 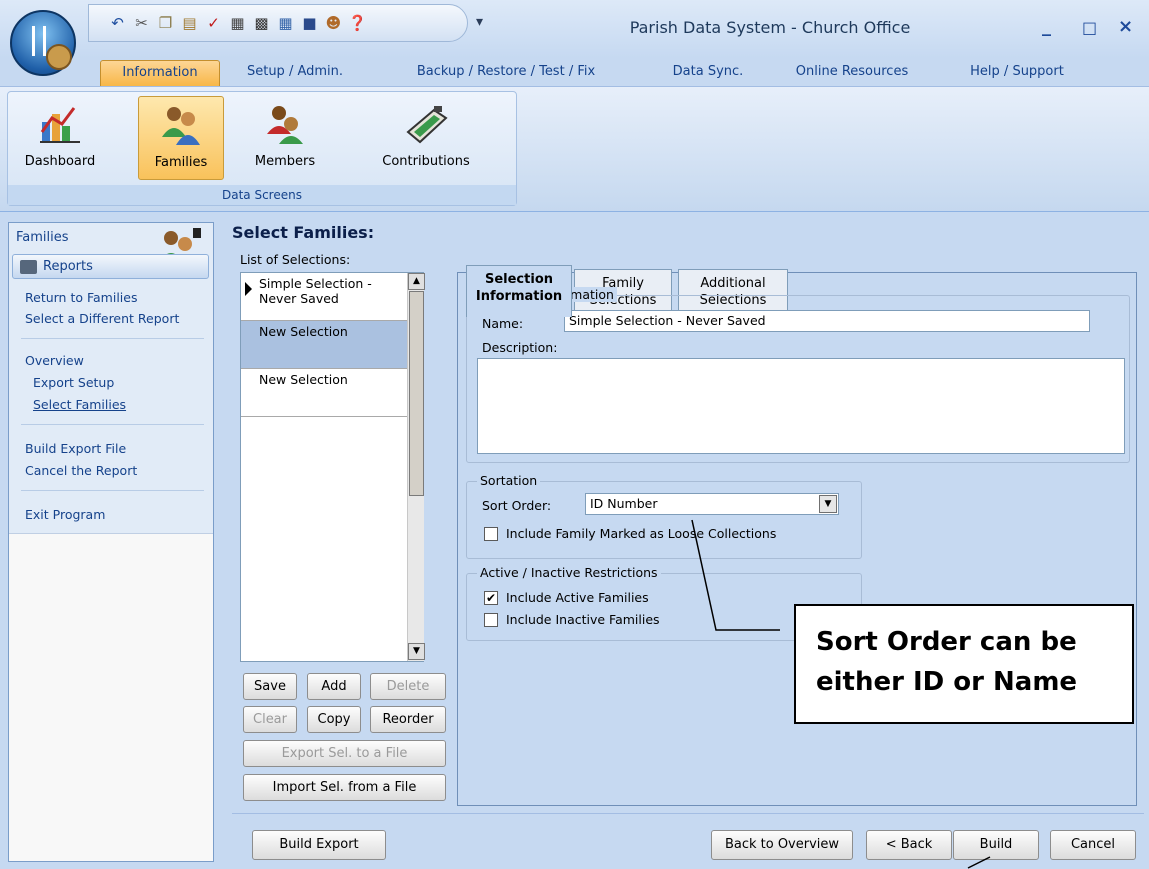 What do you see at coordinates (708, 73) in the screenshot?
I see `tab-data-sync: Data Sync.` at bounding box center [708, 73].